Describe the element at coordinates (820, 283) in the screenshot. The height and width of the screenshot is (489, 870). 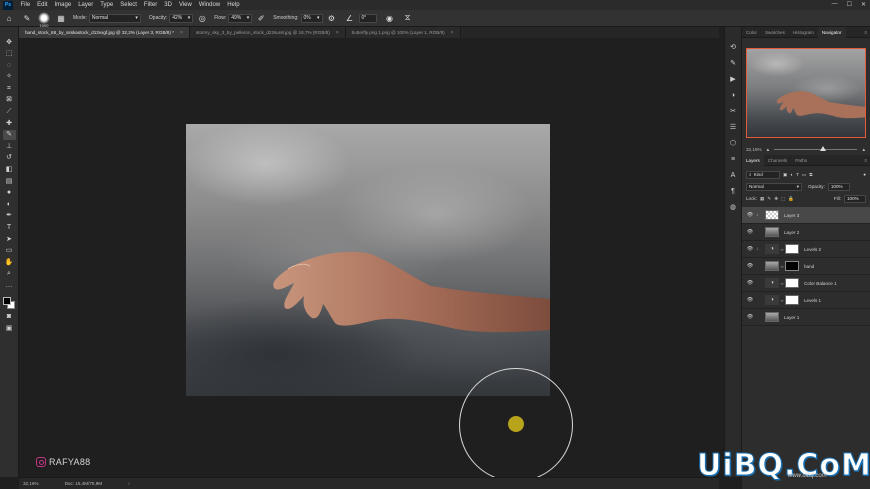
I see `layer-name: Color Balance 1` at that location.